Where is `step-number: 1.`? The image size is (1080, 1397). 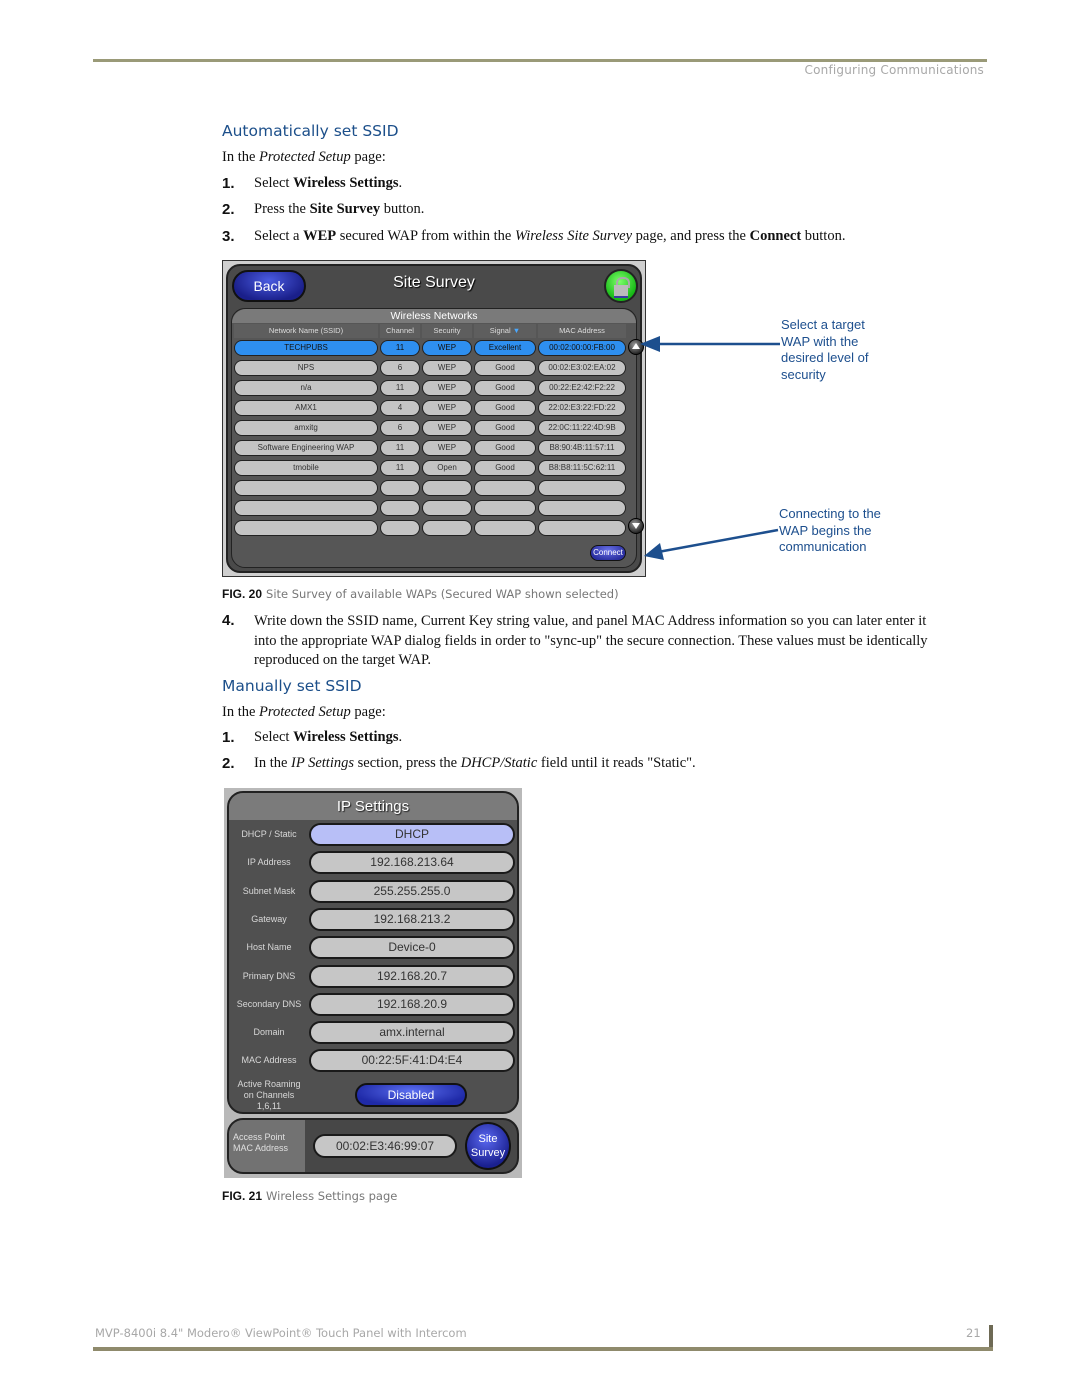
step-number: 1. is located at coordinates (228, 183).